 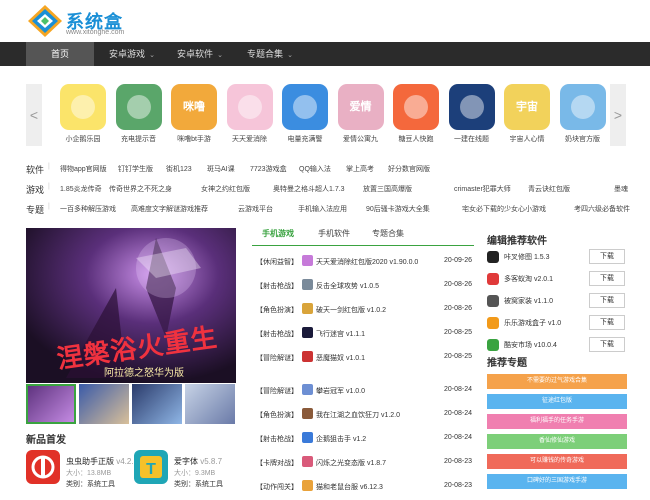 I want to click on game-row: 【射击枪战】 反击全球攻势 v1.0.5 20-08-26, so click(x=365, y=286).